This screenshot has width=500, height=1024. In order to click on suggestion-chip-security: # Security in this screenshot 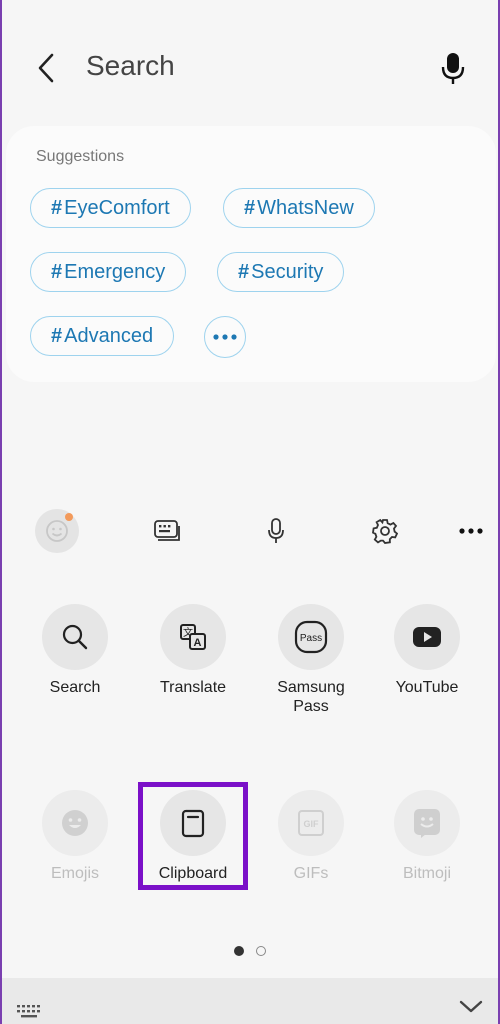, I will do `click(281, 272)`.